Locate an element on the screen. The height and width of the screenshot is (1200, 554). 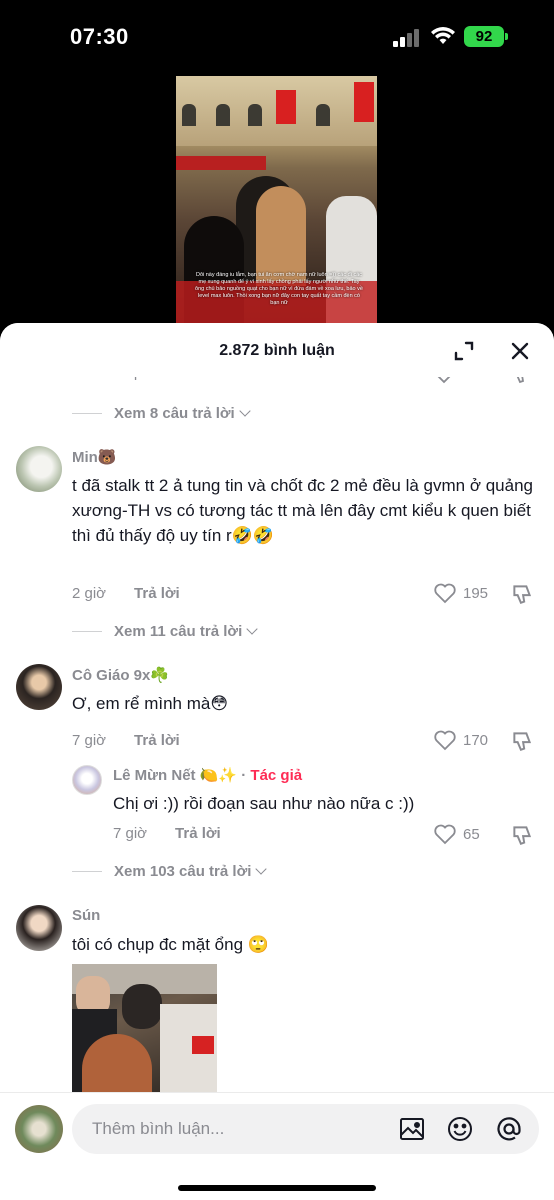
like-button: 65 is located at coordinates (456, 834).